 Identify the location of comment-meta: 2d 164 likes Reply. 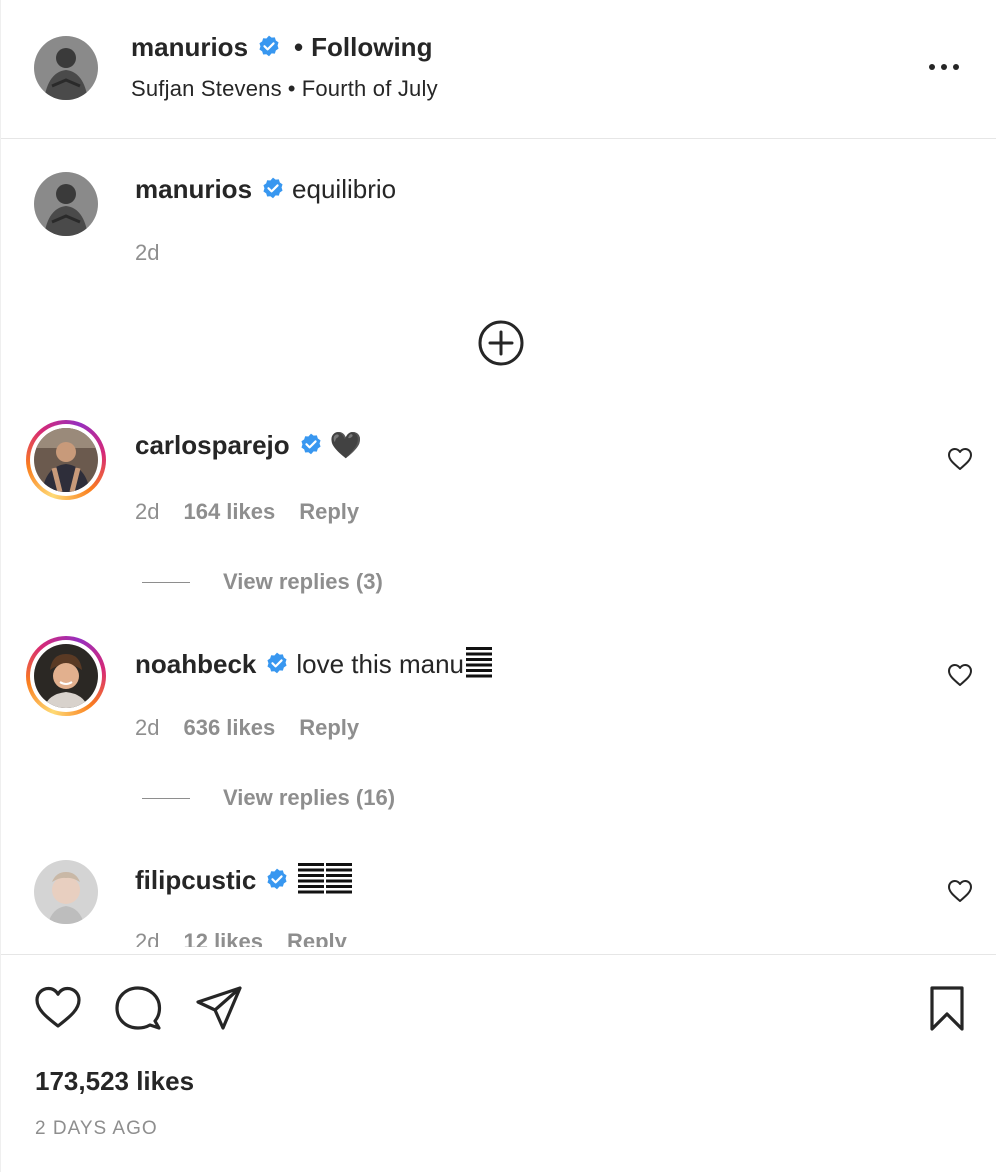
(247, 512).